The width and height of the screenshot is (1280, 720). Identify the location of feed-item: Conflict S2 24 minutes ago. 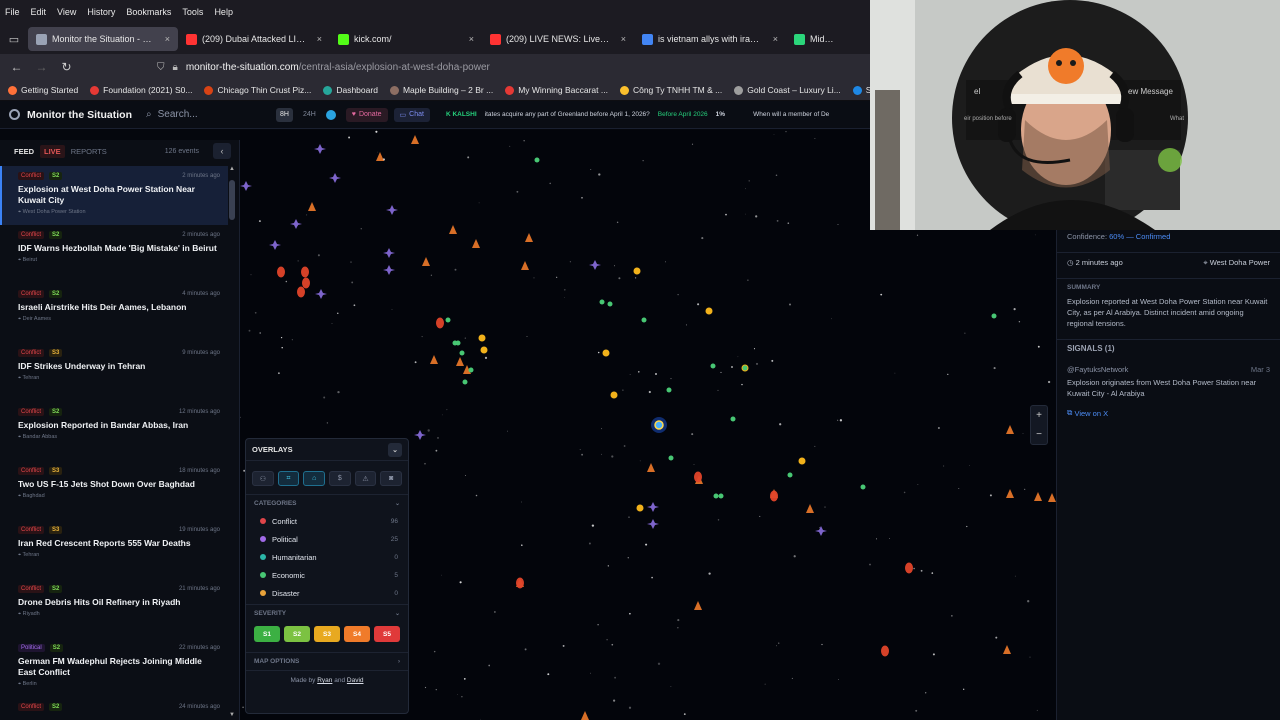
(114, 708).